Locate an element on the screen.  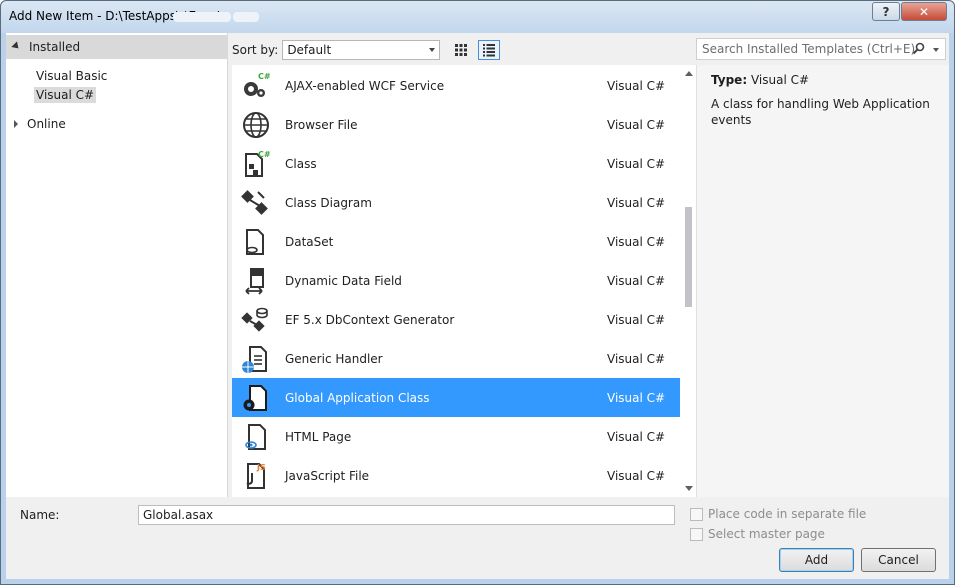
cancel-button-label: Cancel is located at coordinates (898, 560).